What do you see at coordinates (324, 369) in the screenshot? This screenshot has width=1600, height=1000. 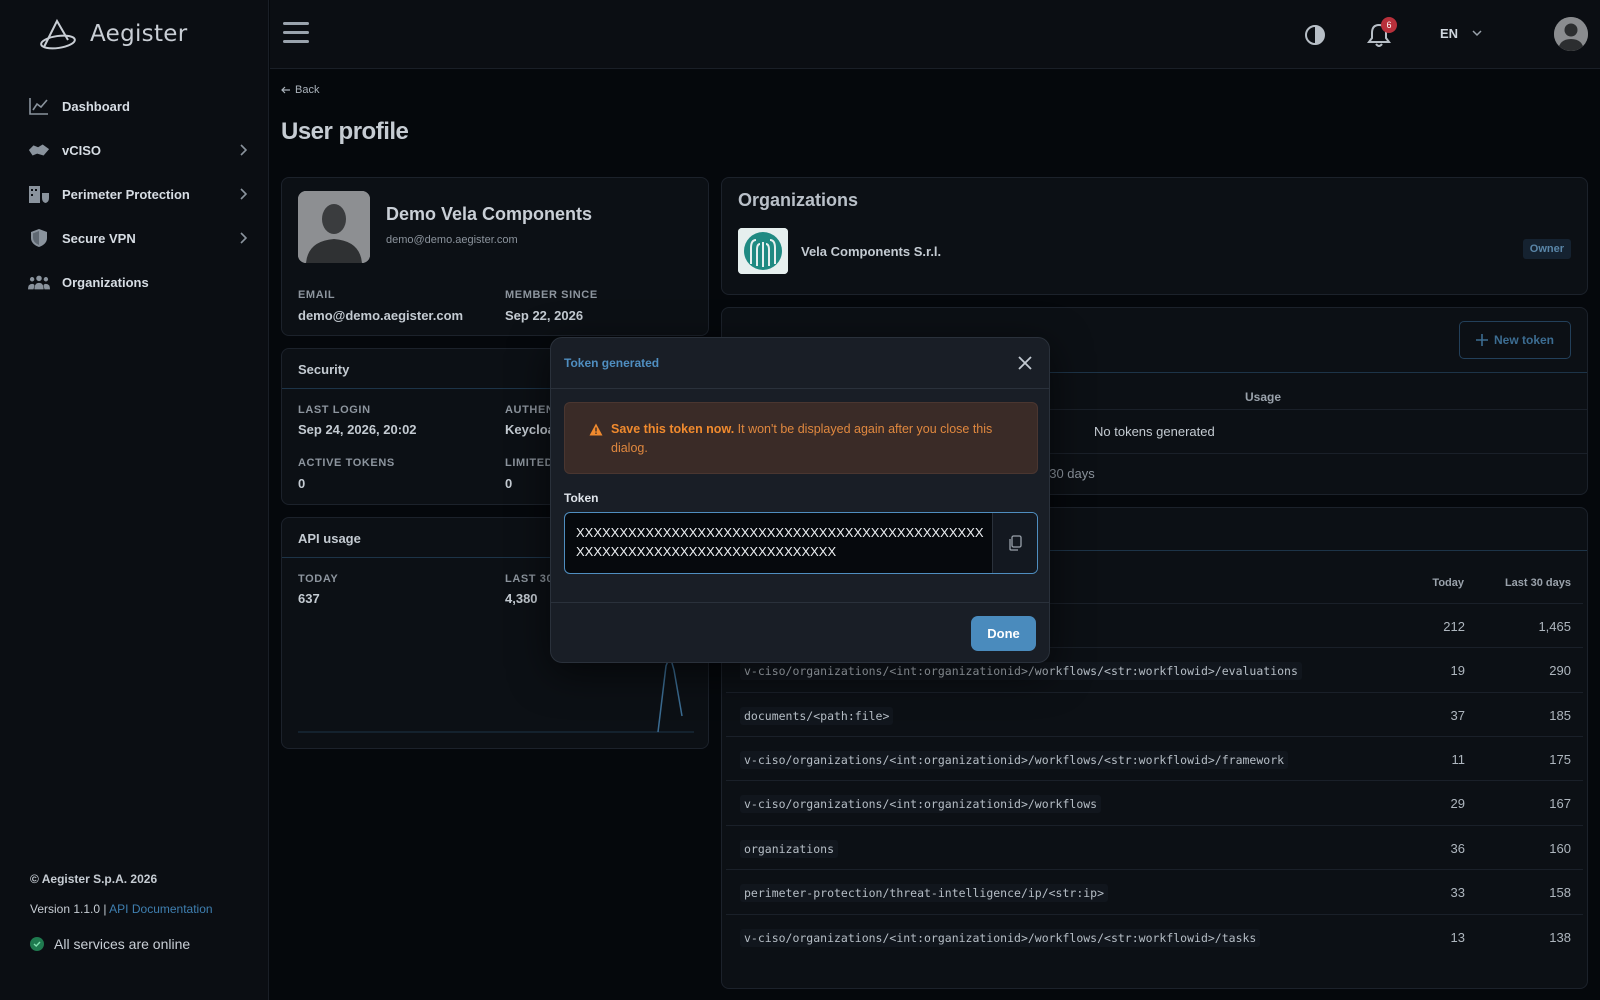 I see `security-title: Security` at bounding box center [324, 369].